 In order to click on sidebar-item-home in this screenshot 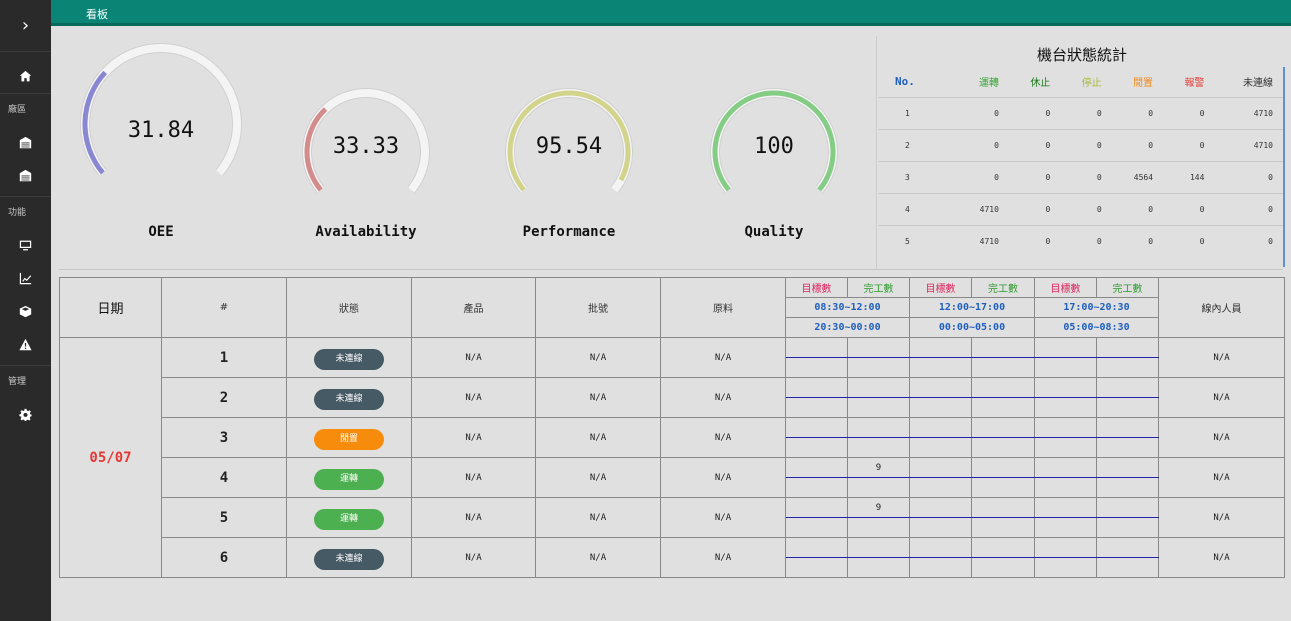, I will do `click(25, 76)`.